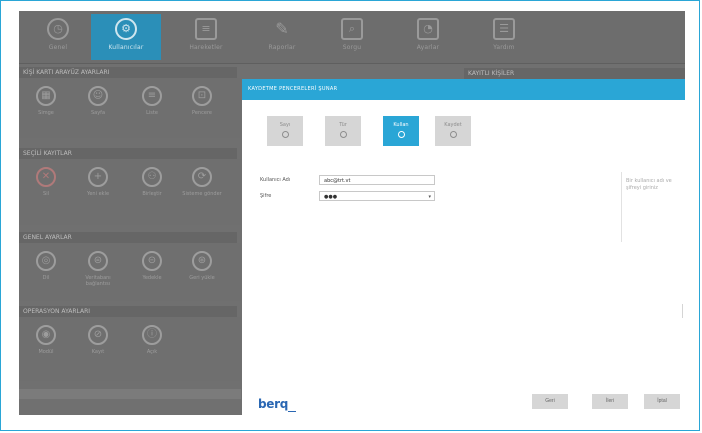  I want to click on toolbar-item-users: ⚙ Kullanıcılar, so click(126, 37).